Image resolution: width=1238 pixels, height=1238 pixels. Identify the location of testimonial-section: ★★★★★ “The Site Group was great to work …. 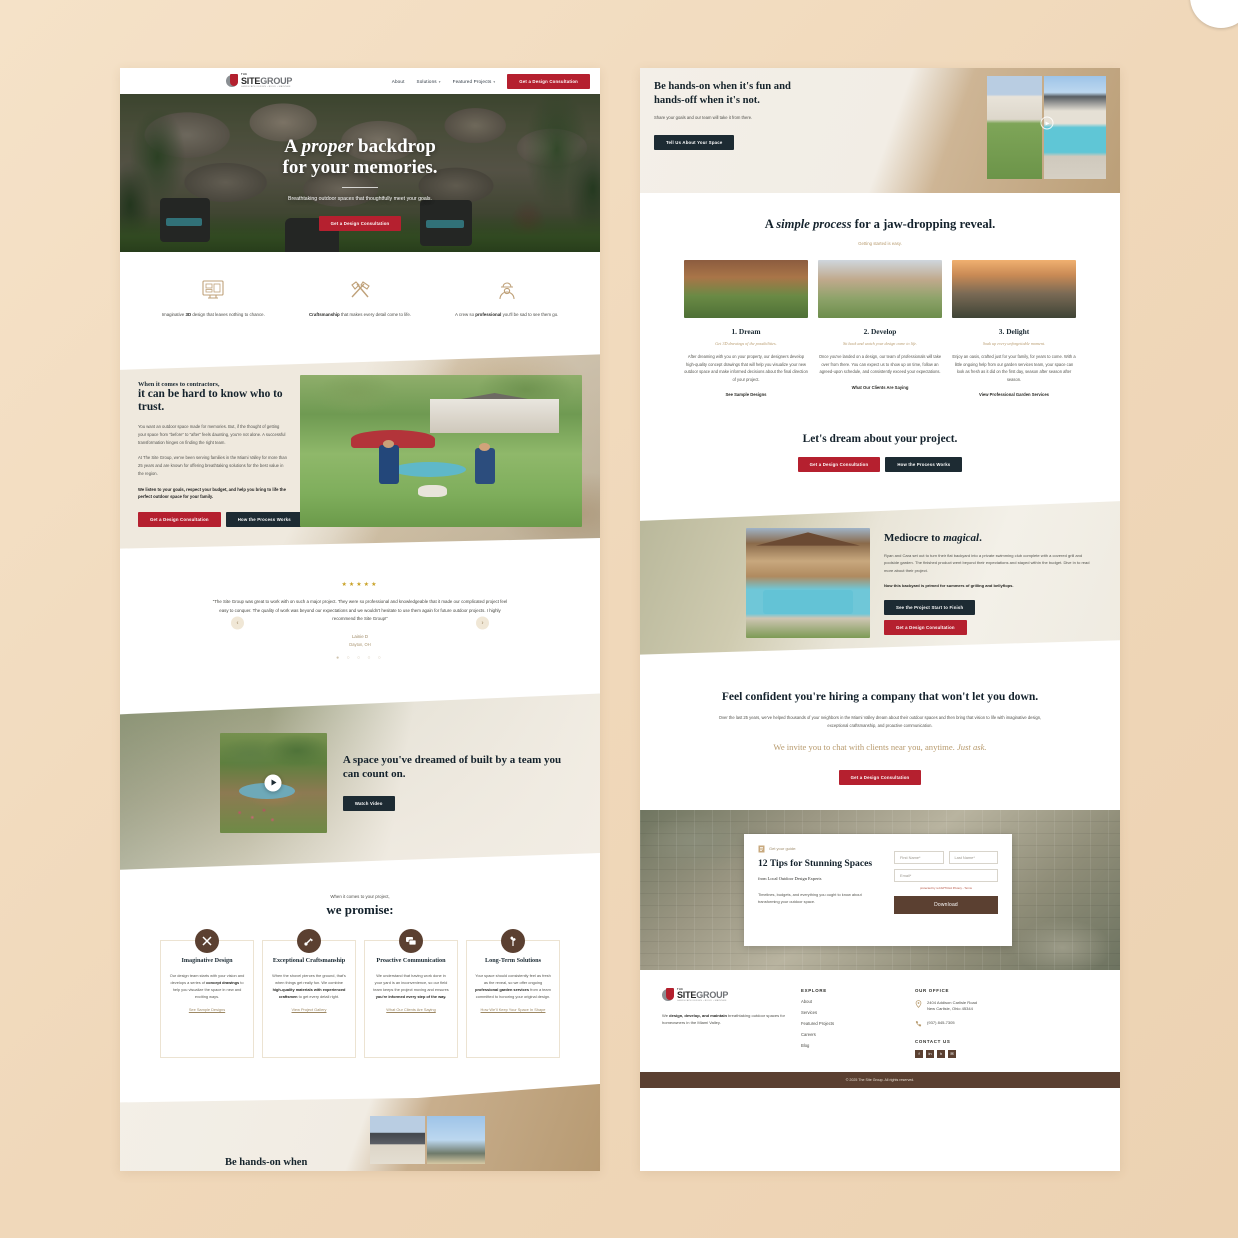
(360, 623).